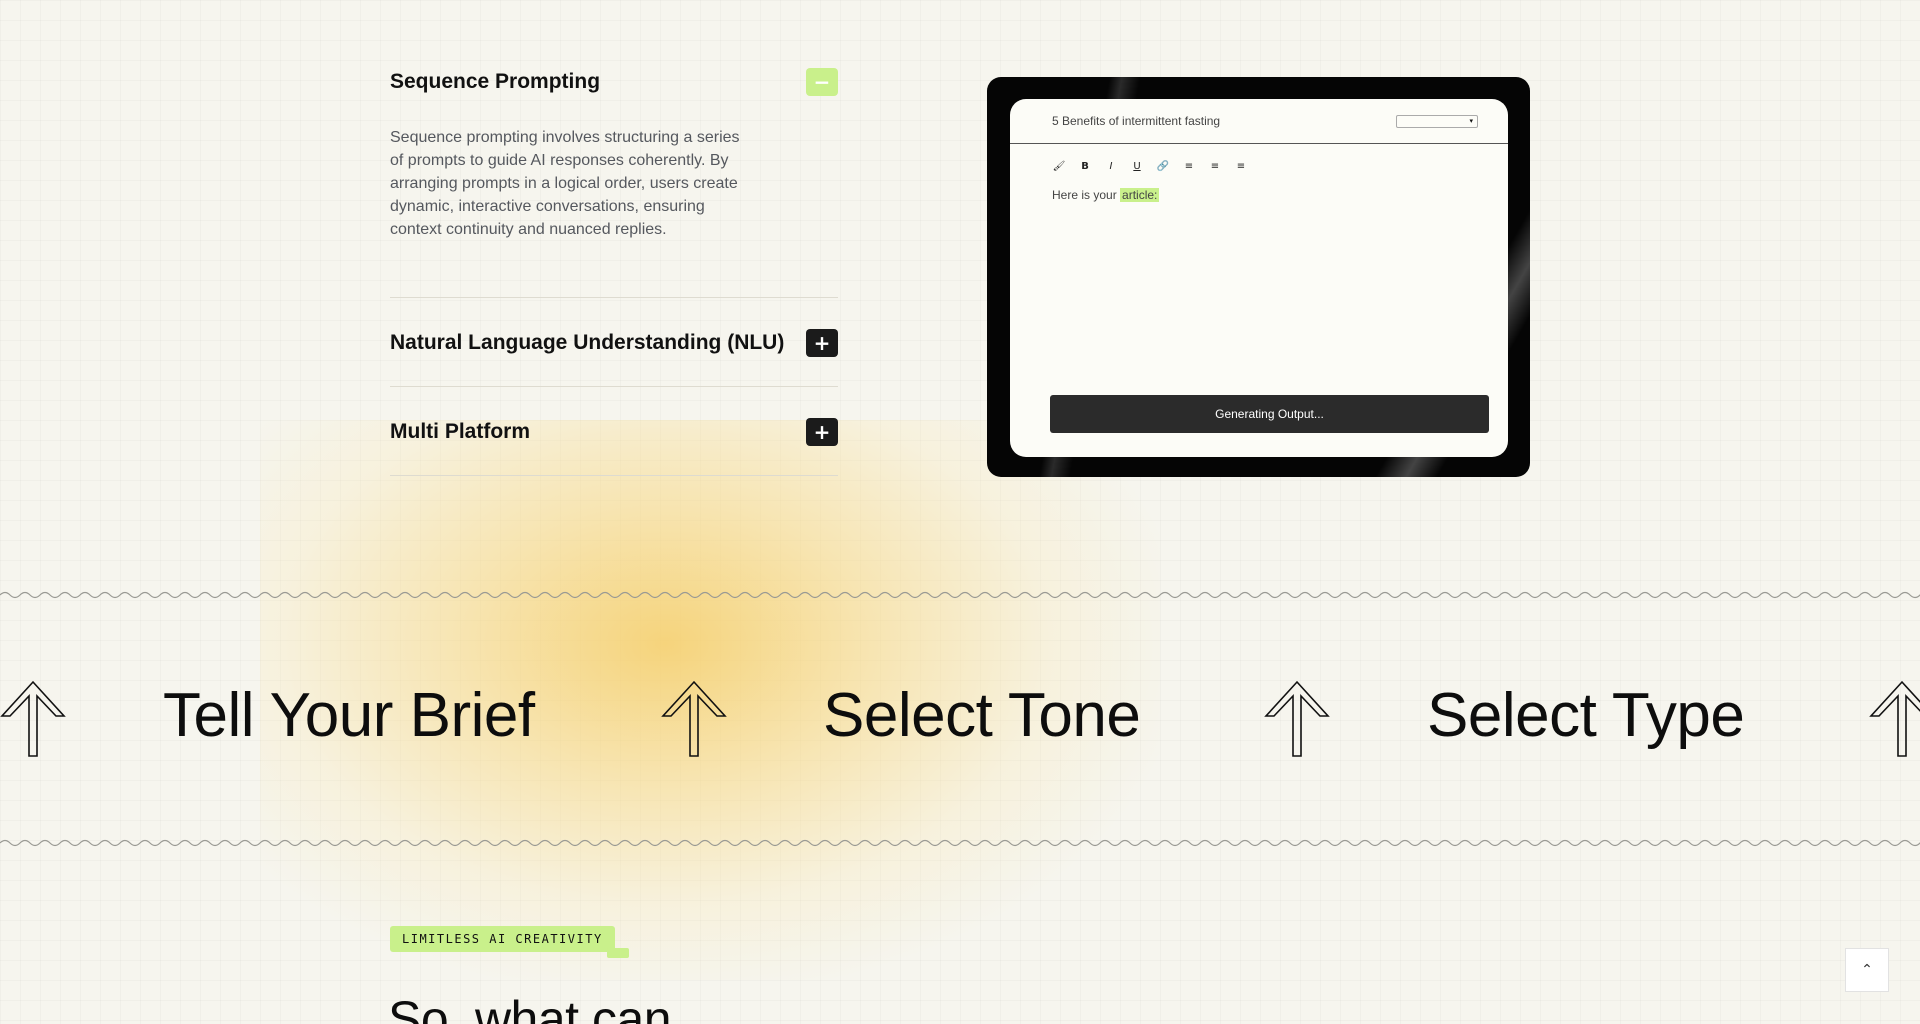 The width and height of the screenshot is (1920, 1024). Describe the element at coordinates (530, 1007) in the screenshot. I see `section-heading: So, what can` at that location.